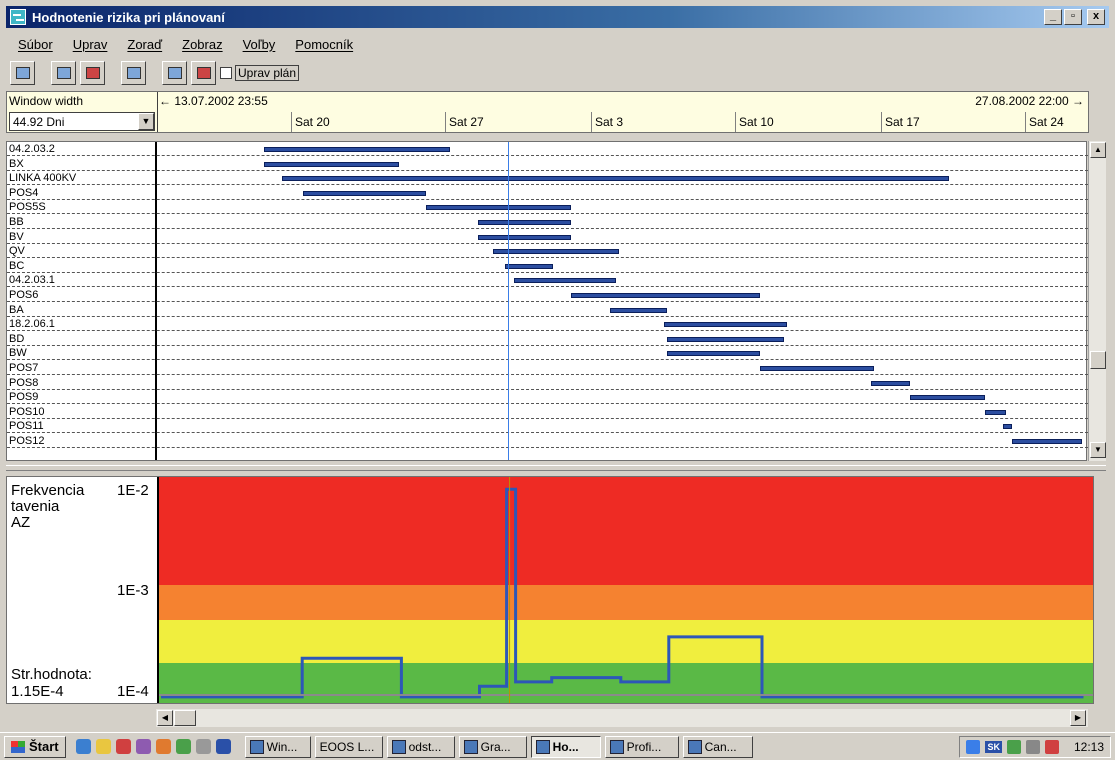 The image size is (1115, 760). I want to click on menu-uprav: Uprav, so click(90, 44).